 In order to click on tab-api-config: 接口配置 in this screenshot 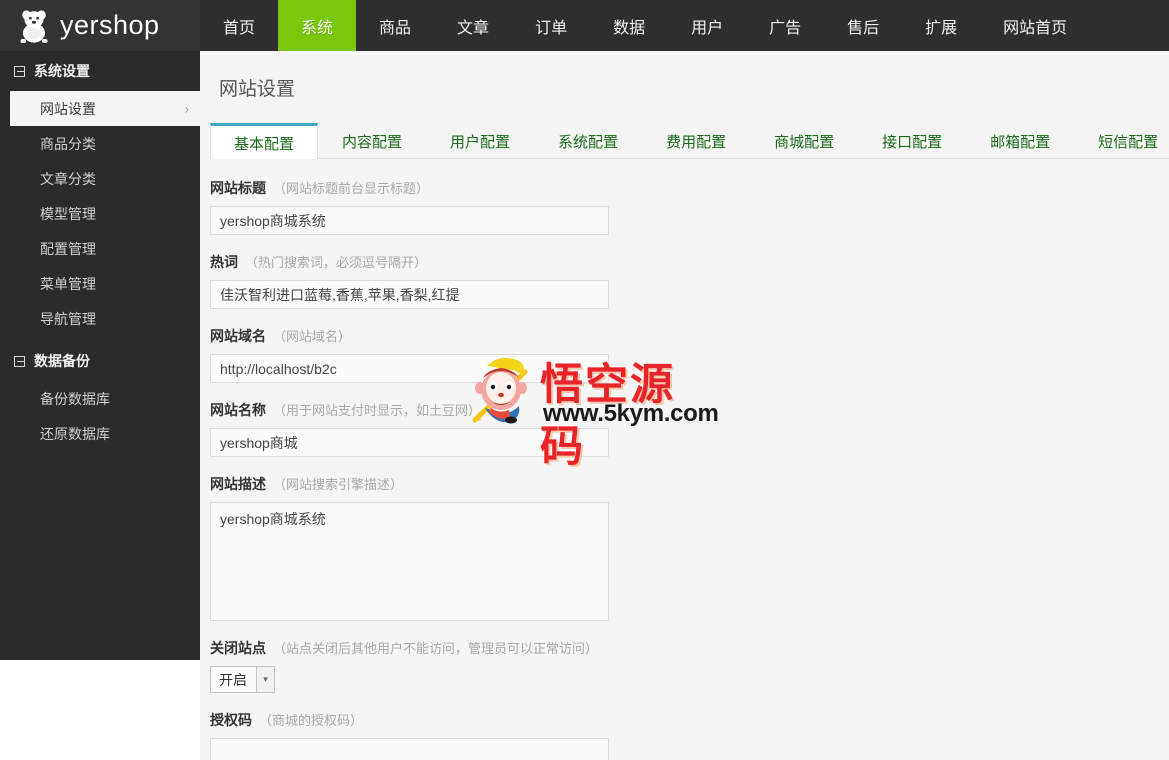, I will do `click(912, 141)`.